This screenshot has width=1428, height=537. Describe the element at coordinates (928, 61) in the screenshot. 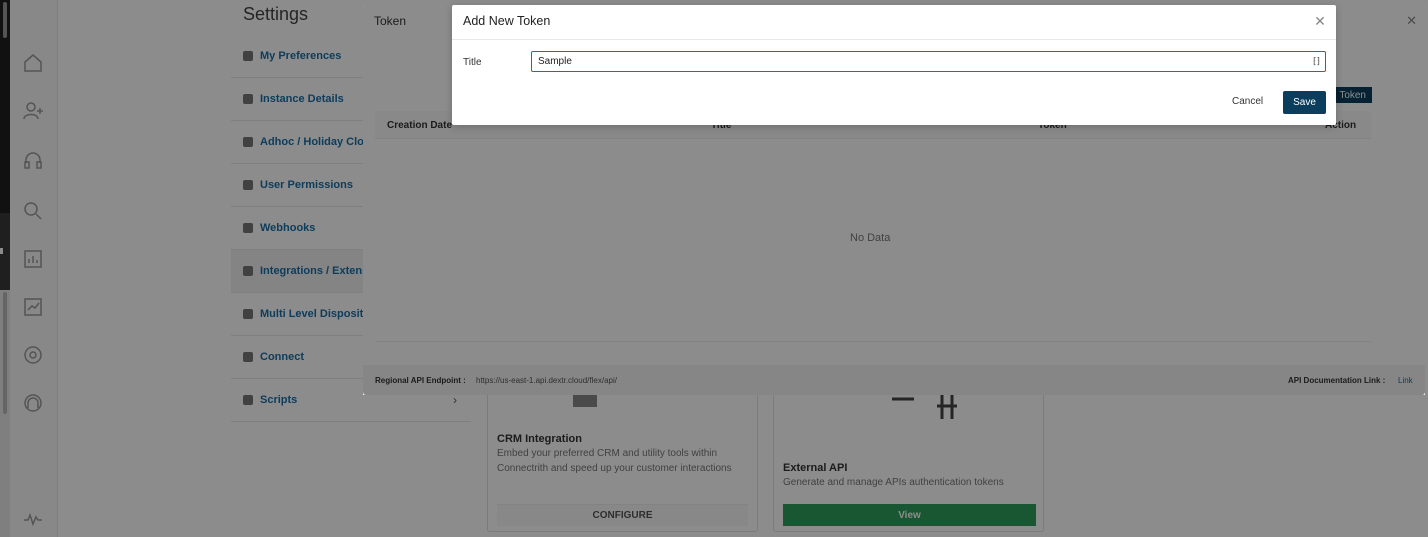

I see `title-input` at that location.